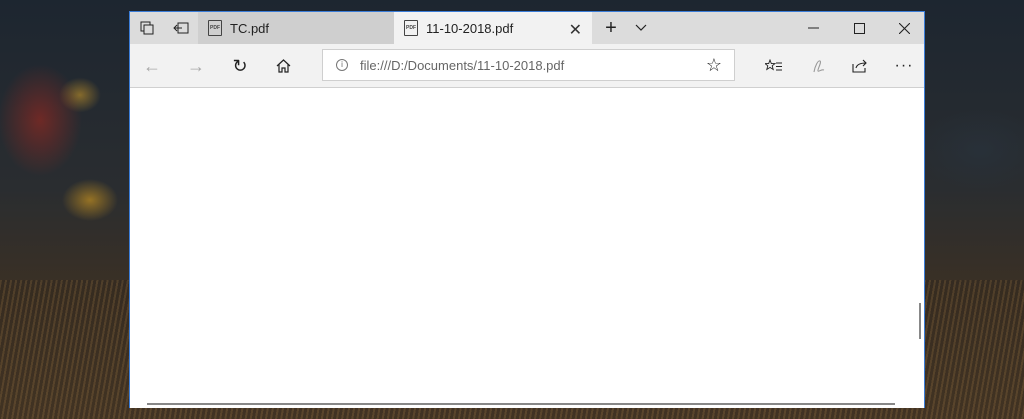  I want to click on share-icon, so click(860, 66).